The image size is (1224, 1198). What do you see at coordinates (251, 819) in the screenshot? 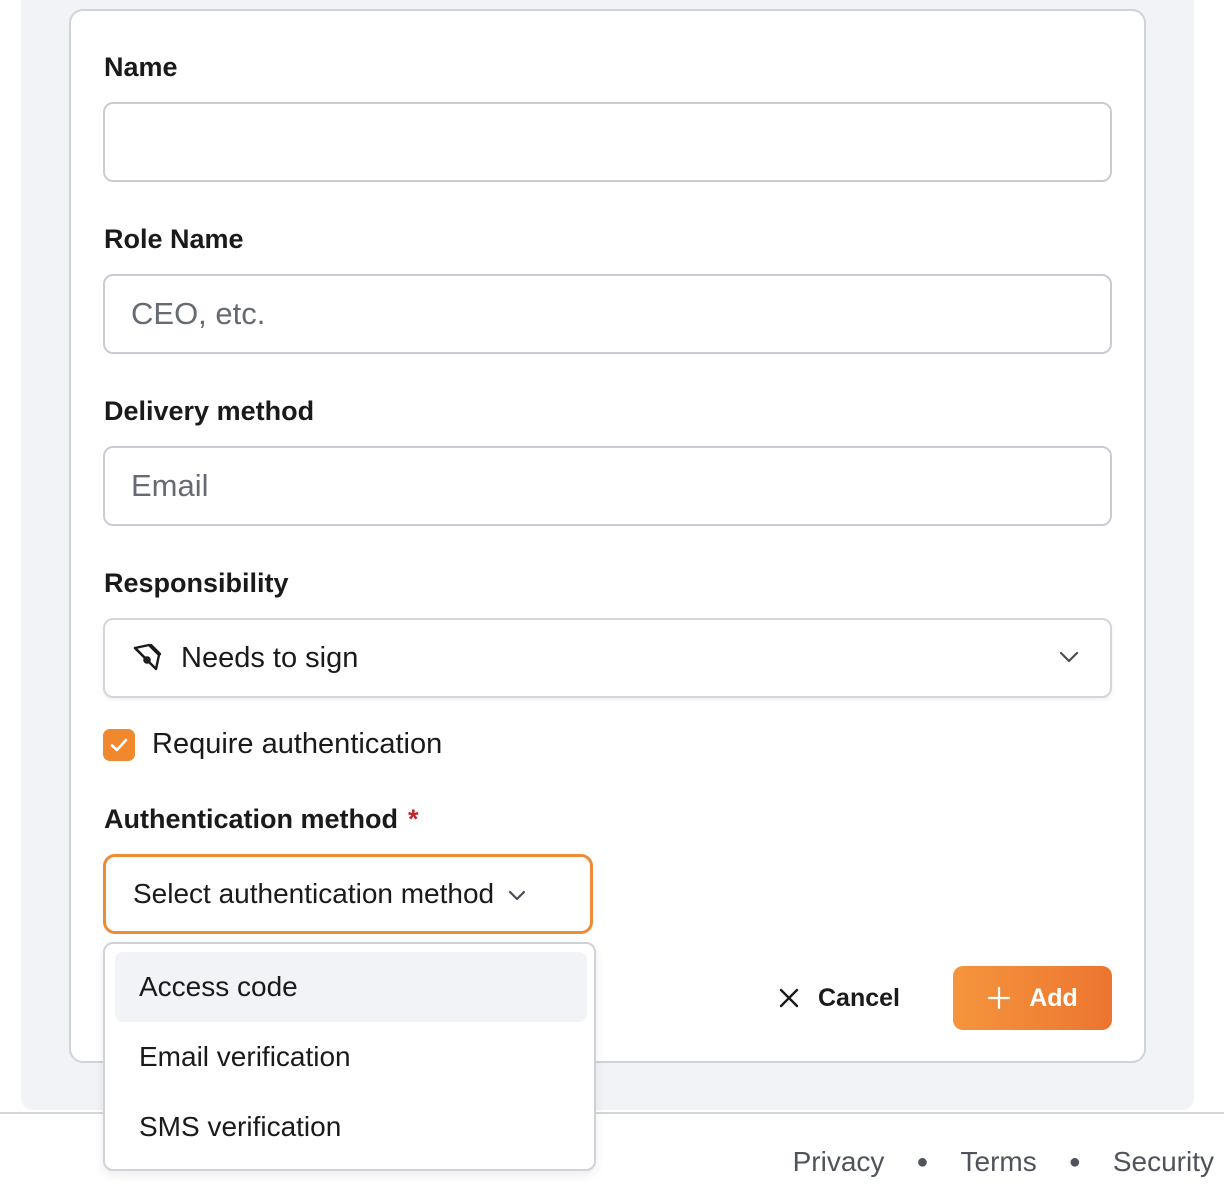
I see `authentication-method-label-text: Authentication method` at bounding box center [251, 819].